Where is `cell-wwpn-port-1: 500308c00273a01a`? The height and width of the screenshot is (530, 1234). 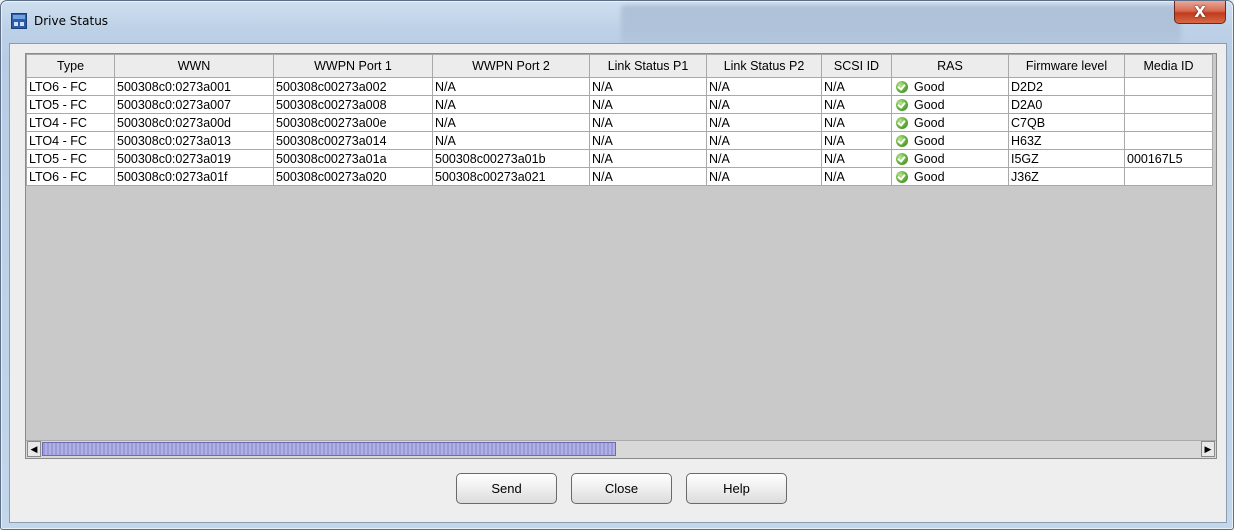
cell-wwpn-port-1: 500308c00273a01a is located at coordinates (353, 158).